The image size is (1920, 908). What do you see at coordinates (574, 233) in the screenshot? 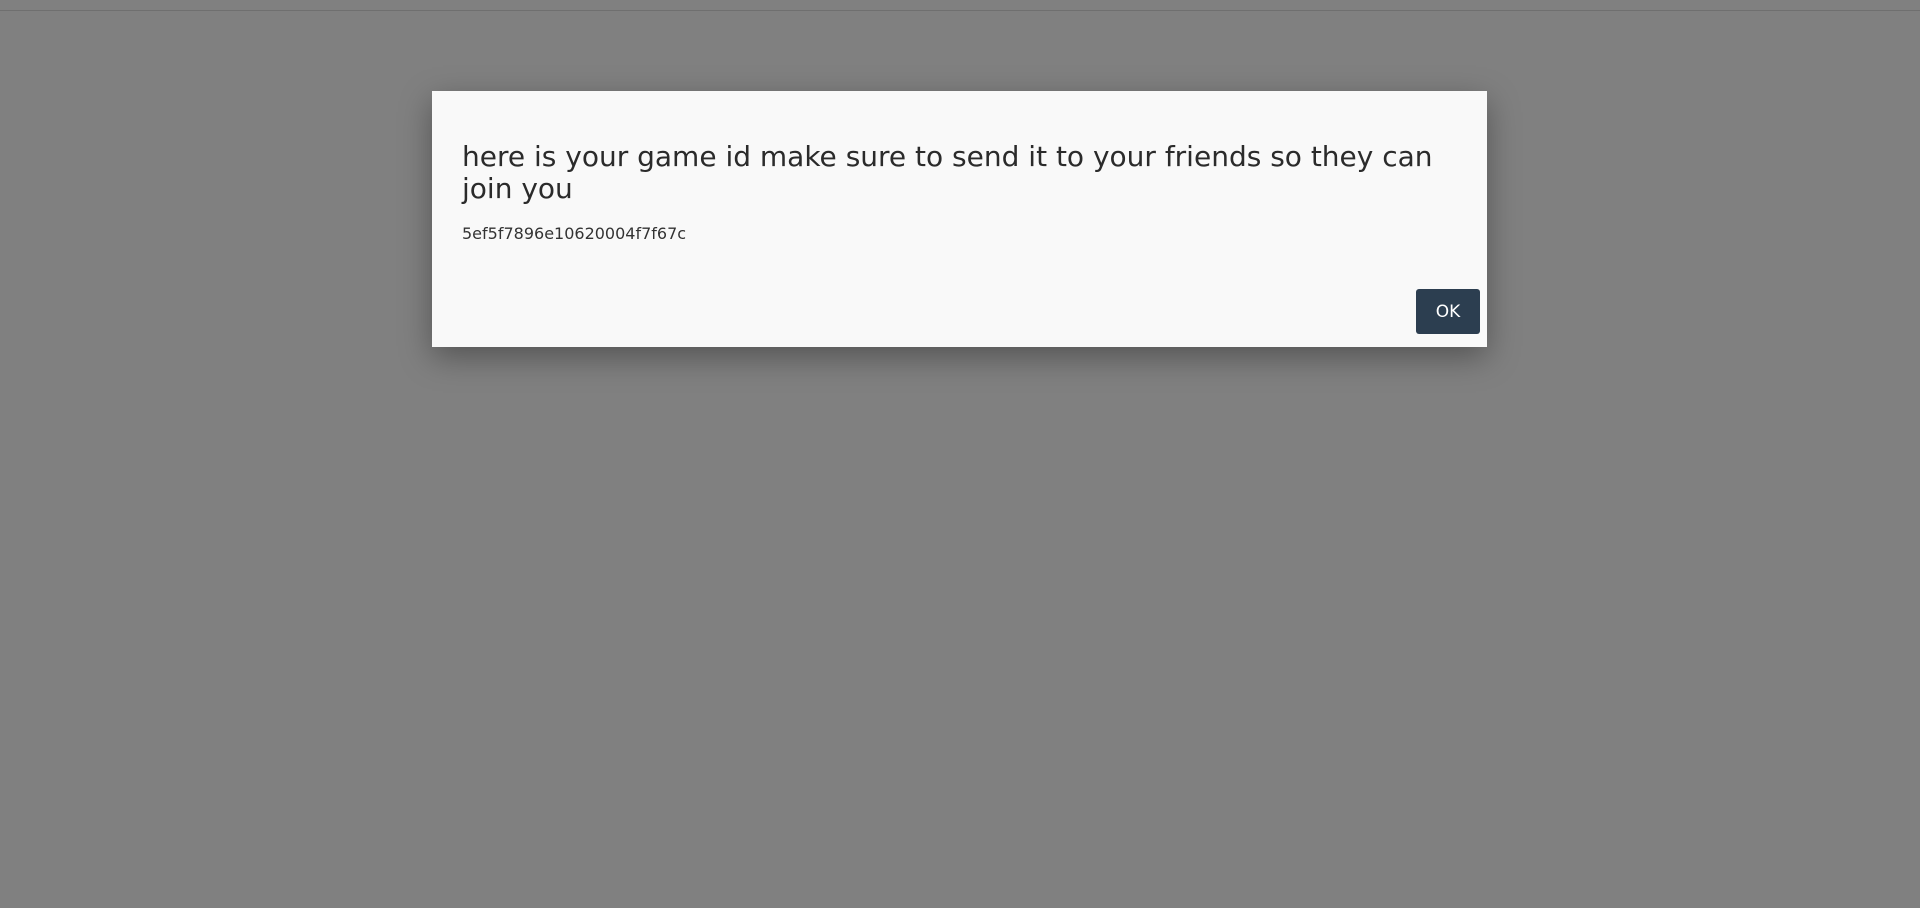
I see `game-id-text: 5ef5f7896e10620004f7f67c` at bounding box center [574, 233].